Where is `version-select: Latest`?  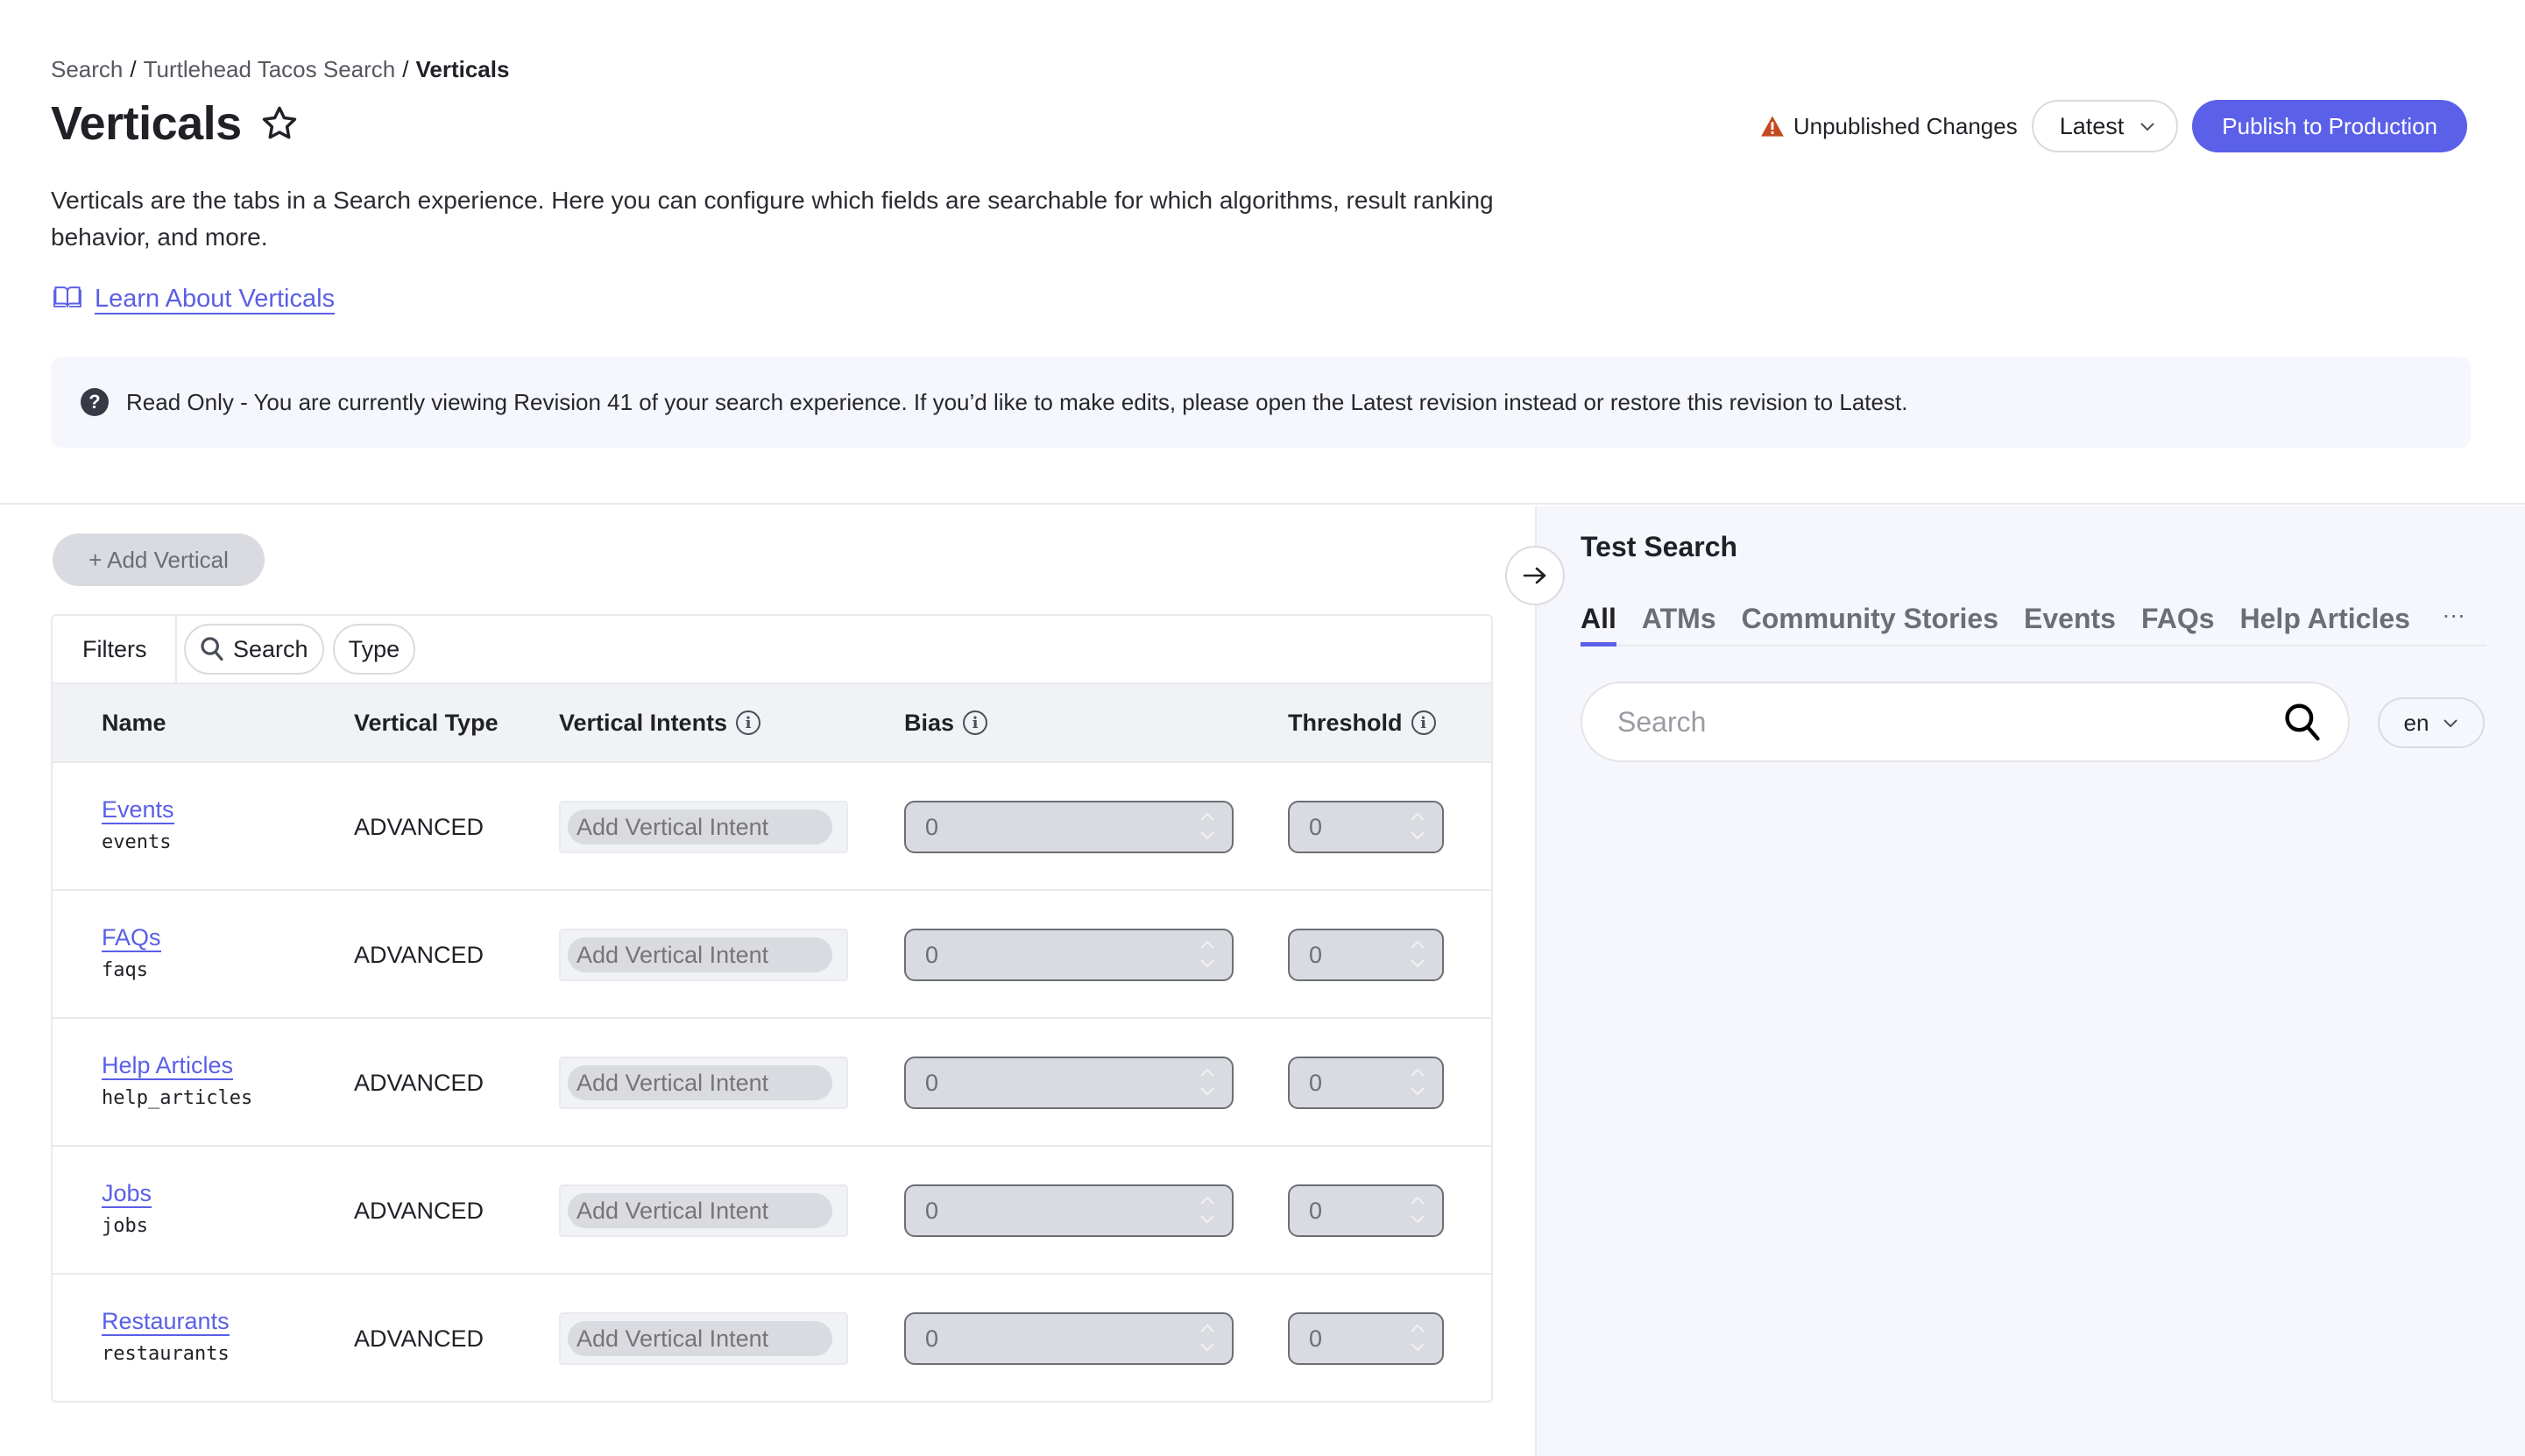
version-select: Latest is located at coordinates (2105, 126).